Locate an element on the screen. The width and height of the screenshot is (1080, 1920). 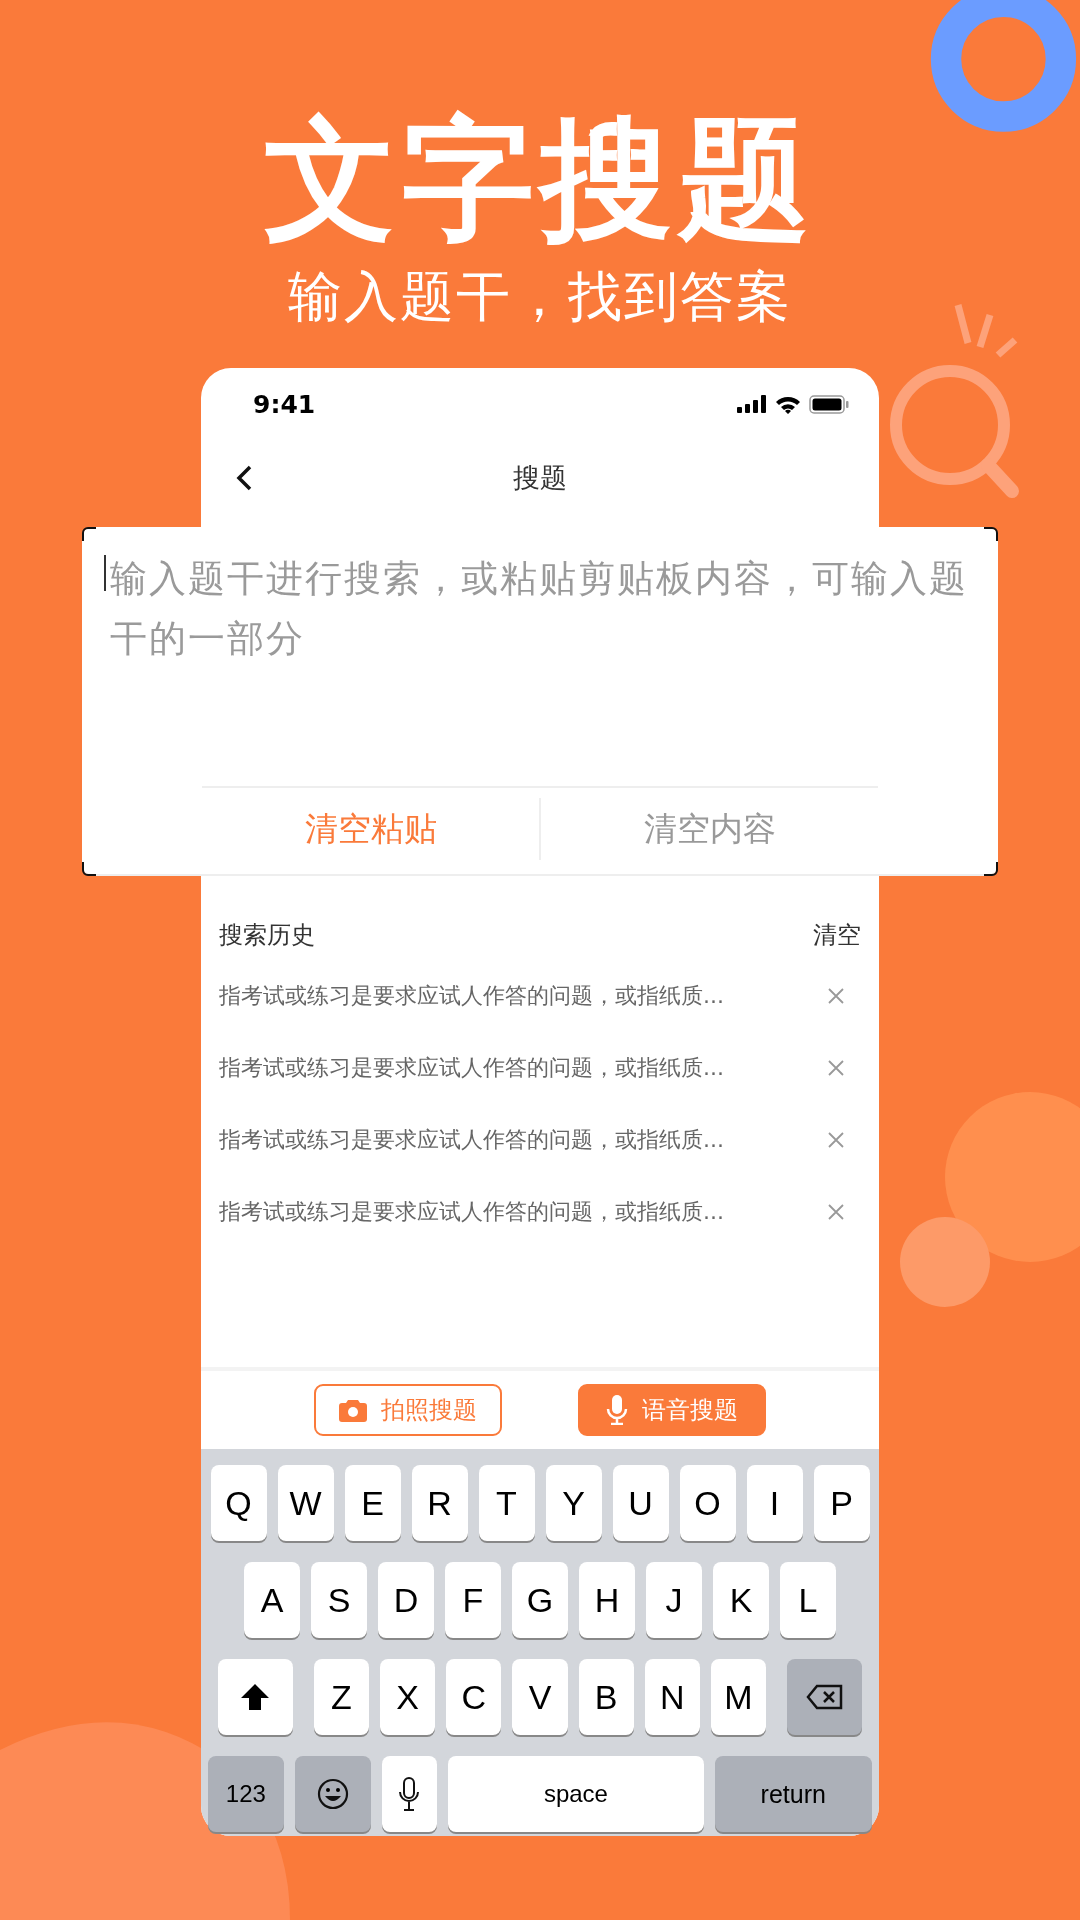
keyboard-key: W is located at coordinates (305, 1503).